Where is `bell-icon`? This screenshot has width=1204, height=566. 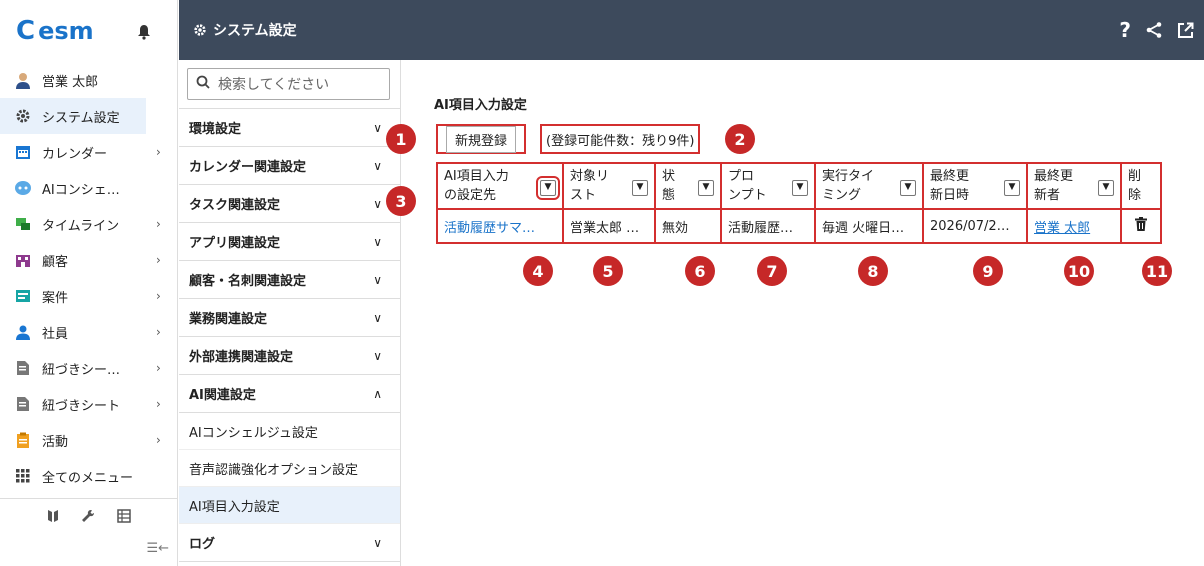 bell-icon is located at coordinates (144, 34).